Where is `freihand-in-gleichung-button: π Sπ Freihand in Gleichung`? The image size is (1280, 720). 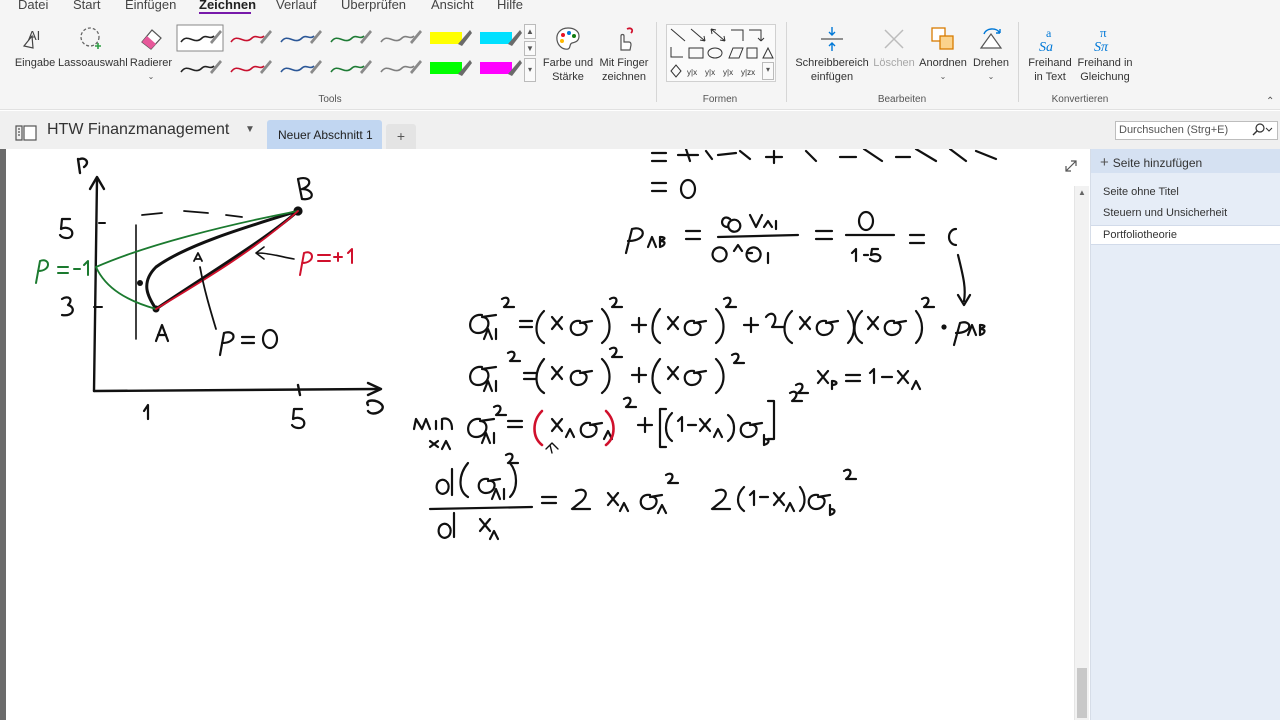 freihand-in-gleichung-button: π Sπ Freihand in Gleichung is located at coordinates (1105, 54).